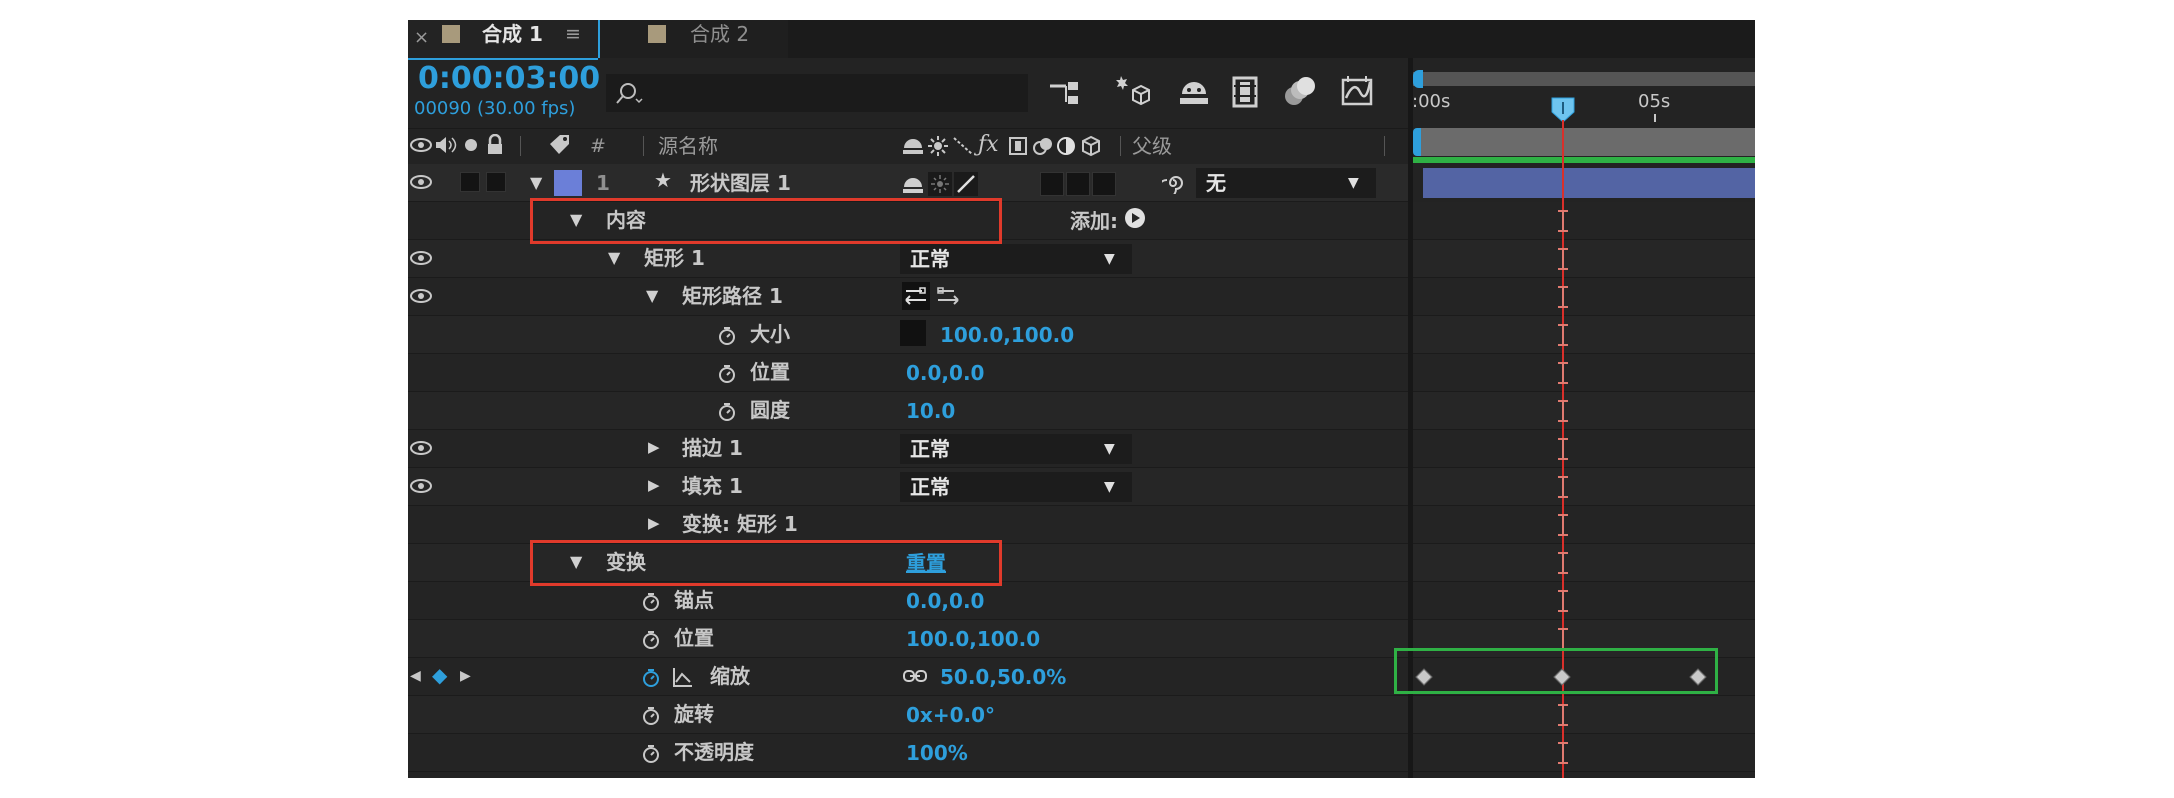  I want to click on shy-layers-icon, so click(1194, 92).